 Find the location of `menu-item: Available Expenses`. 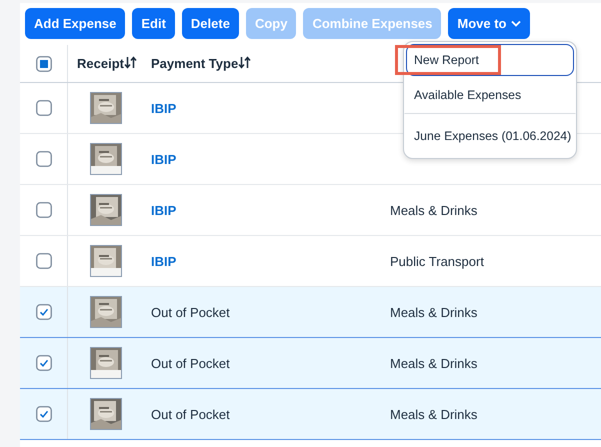

menu-item: Available Expenses is located at coordinates (490, 95).